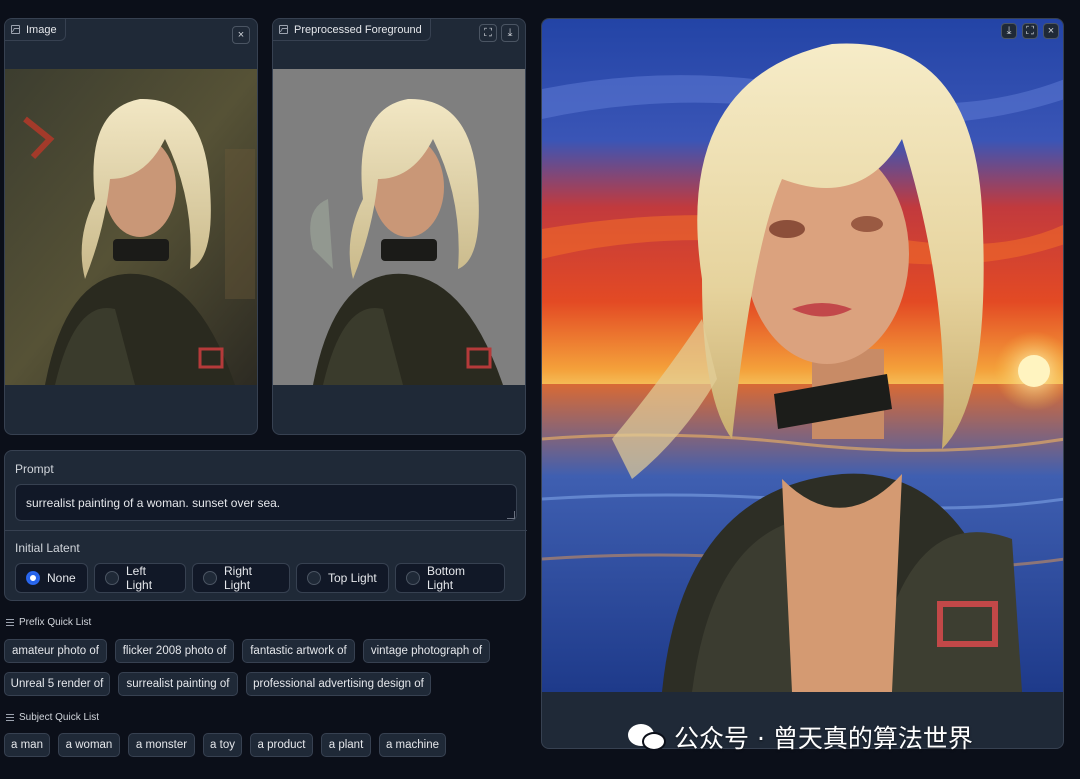  What do you see at coordinates (338, 684) in the screenshot?
I see `prefix-chip: professional advertising design of` at bounding box center [338, 684].